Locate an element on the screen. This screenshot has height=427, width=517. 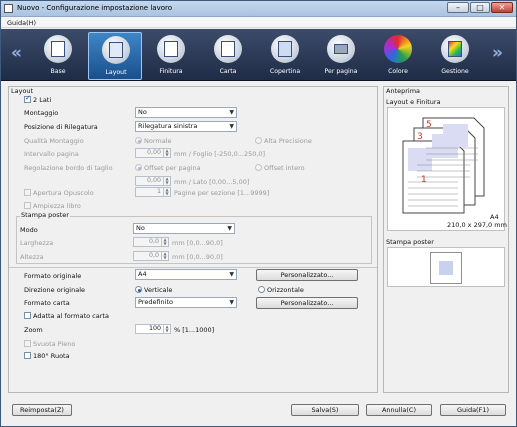
trim-whole-label: Offset intero is located at coordinates (284, 168).